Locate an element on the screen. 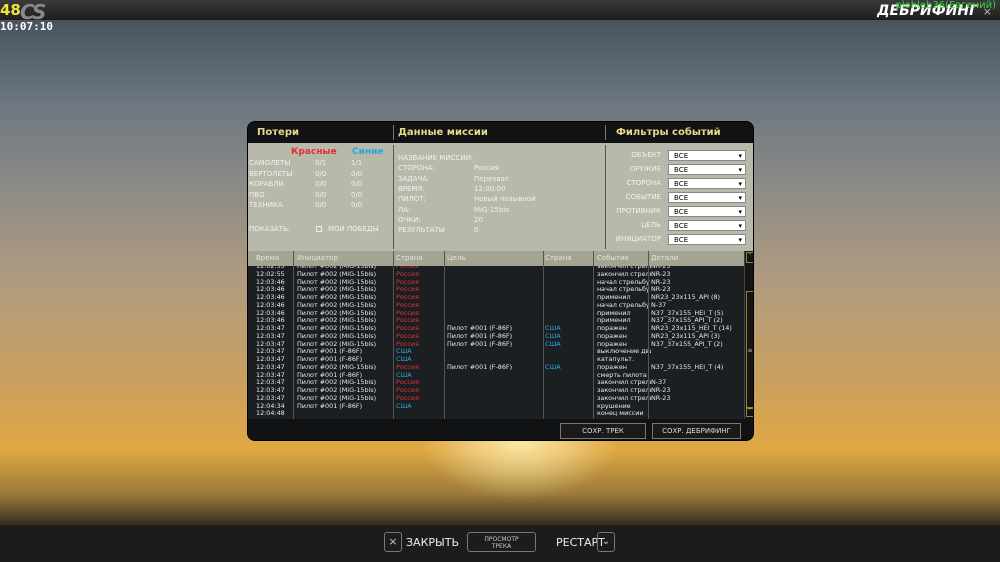 The image size is (1000, 562). my-wins-checkbox is located at coordinates (319, 229).